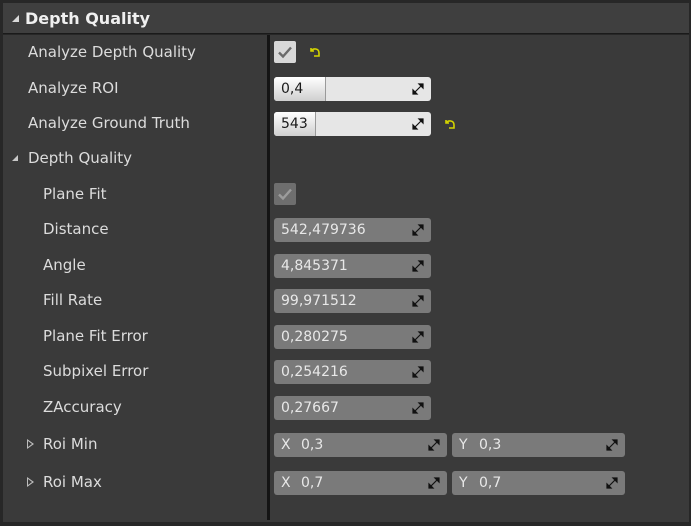 This screenshot has width=691, height=526. I want to click on property-label: Roi Min, so click(70, 444).